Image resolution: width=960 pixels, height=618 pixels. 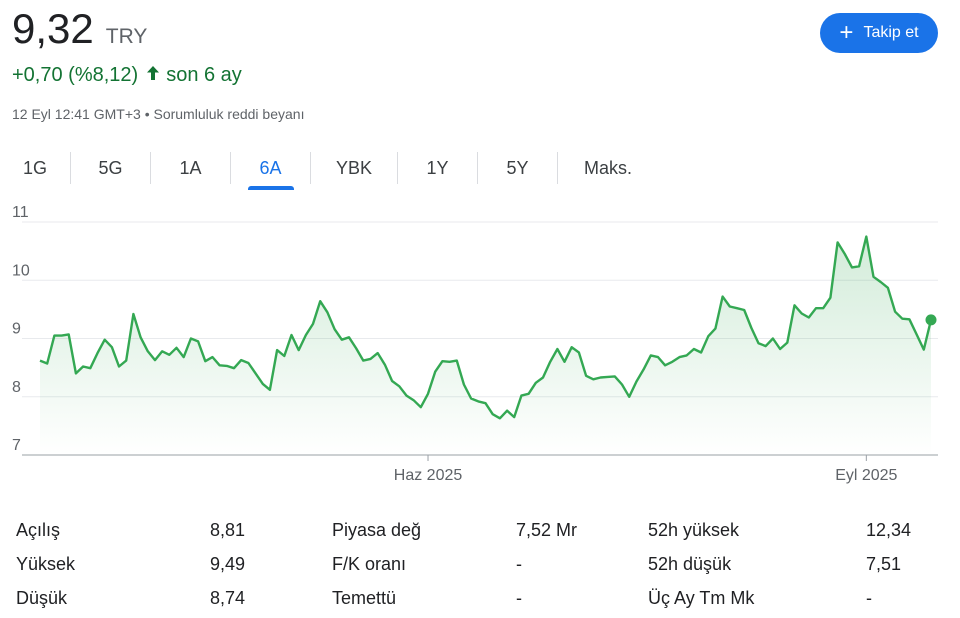 I want to click on tab-5g: 5G, so click(x=110, y=168).